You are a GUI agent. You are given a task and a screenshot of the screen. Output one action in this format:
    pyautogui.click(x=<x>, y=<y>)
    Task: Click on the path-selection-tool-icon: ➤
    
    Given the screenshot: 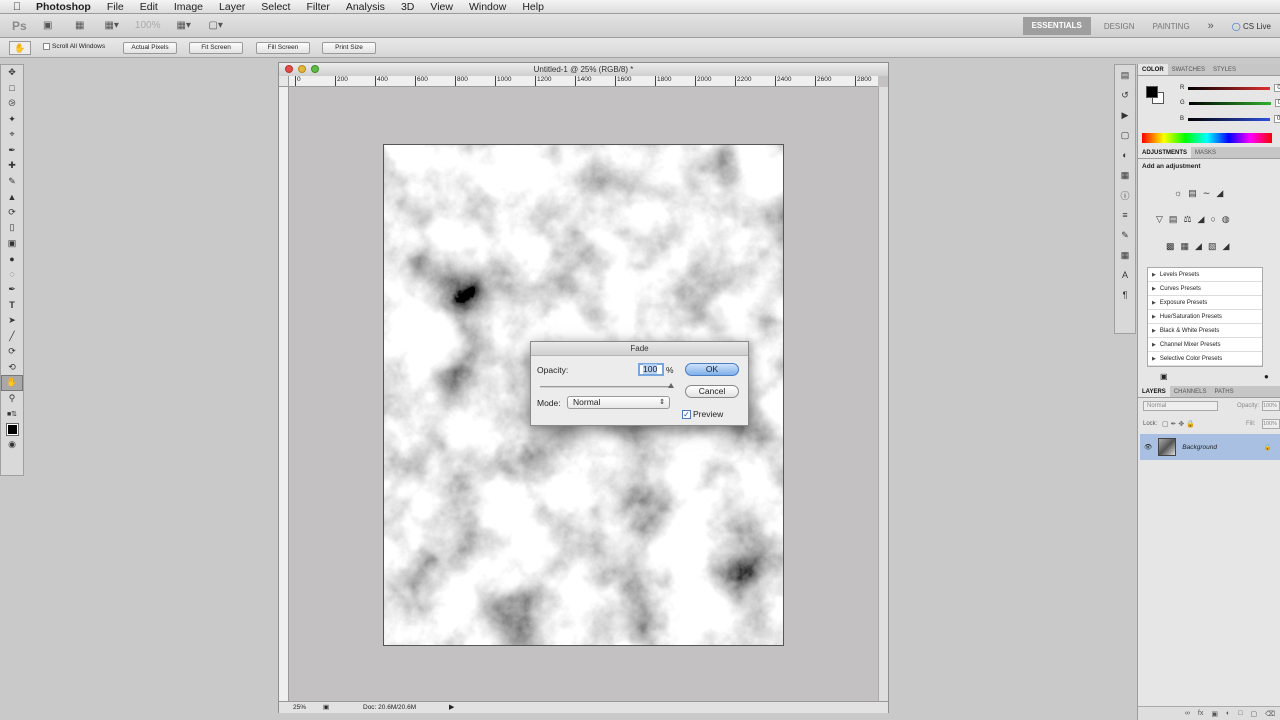 What is the action you would take?
    pyautogui.click(x=12, y=321)
    